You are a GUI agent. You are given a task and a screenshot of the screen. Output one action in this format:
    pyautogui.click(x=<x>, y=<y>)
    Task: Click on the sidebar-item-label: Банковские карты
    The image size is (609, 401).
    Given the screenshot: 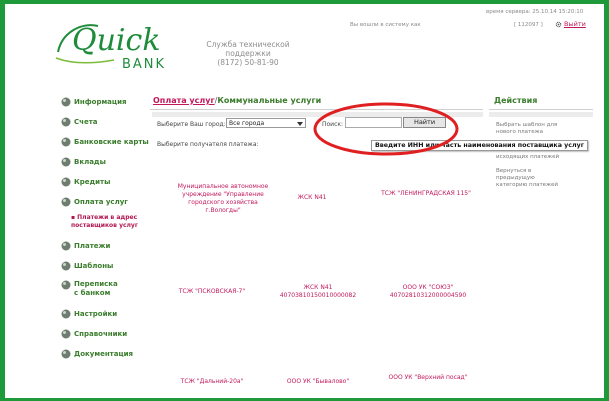 What is the action you would take?
    pyautogui.click(x=111, y=142)
    